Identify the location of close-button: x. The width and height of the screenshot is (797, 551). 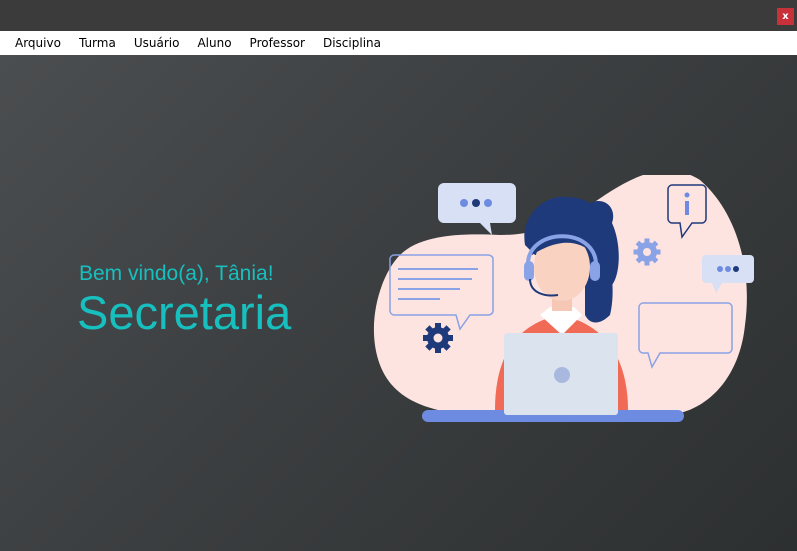
(785, 16).